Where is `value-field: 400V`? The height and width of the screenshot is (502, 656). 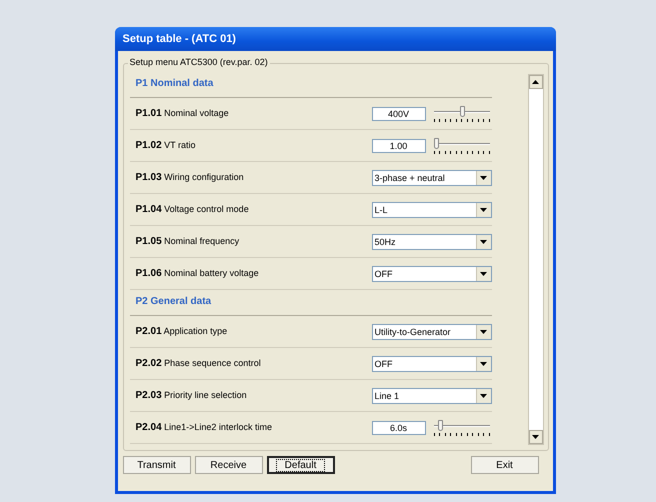 value-field: 400V is located at coordinates (399, 113).